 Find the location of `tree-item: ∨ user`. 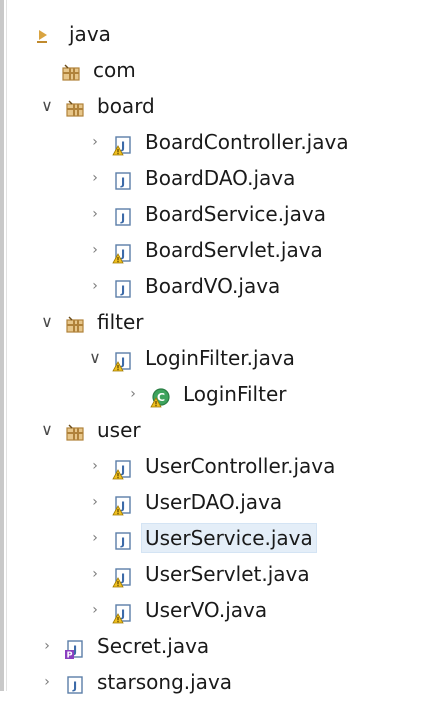

tree-item: ∨ user is located at coordinates (214, 430).